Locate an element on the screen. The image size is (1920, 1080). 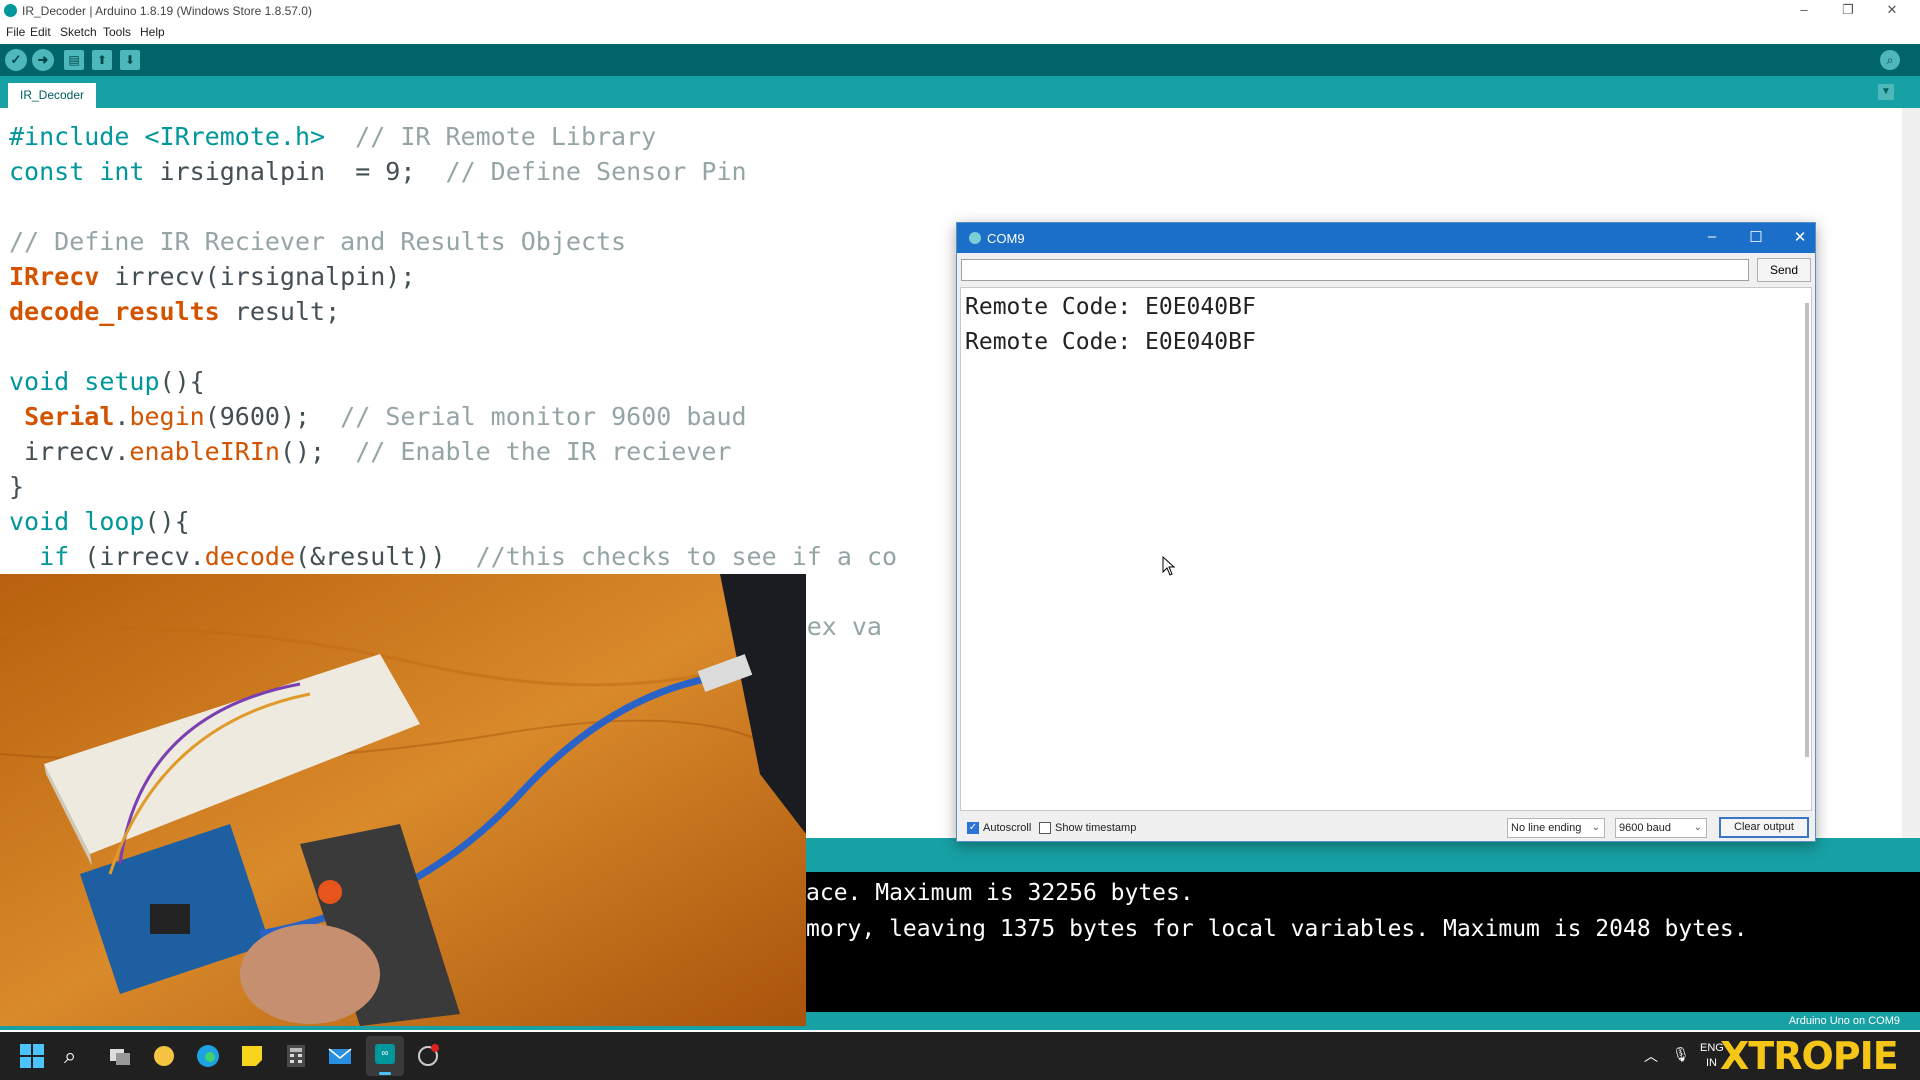
send-button: Send is located at coordinates (1784, 270).